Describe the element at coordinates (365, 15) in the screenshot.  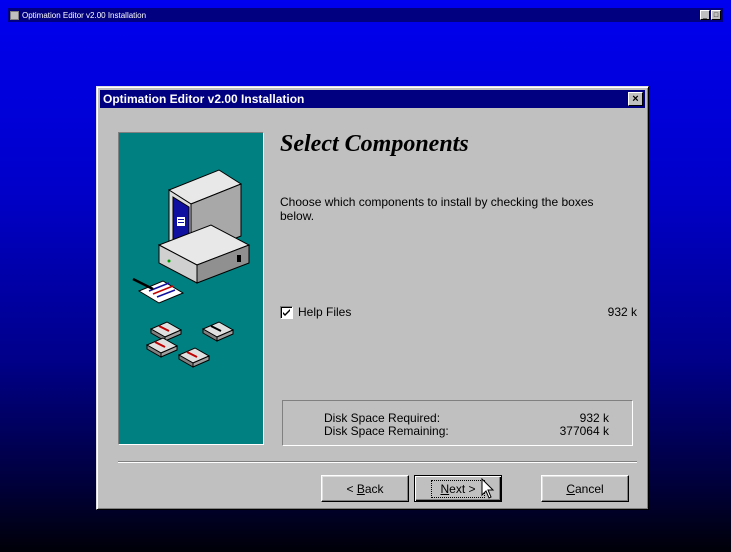
I see `screen-title-bar: Optimation Editor v2.00 Installation _ □` at that location.